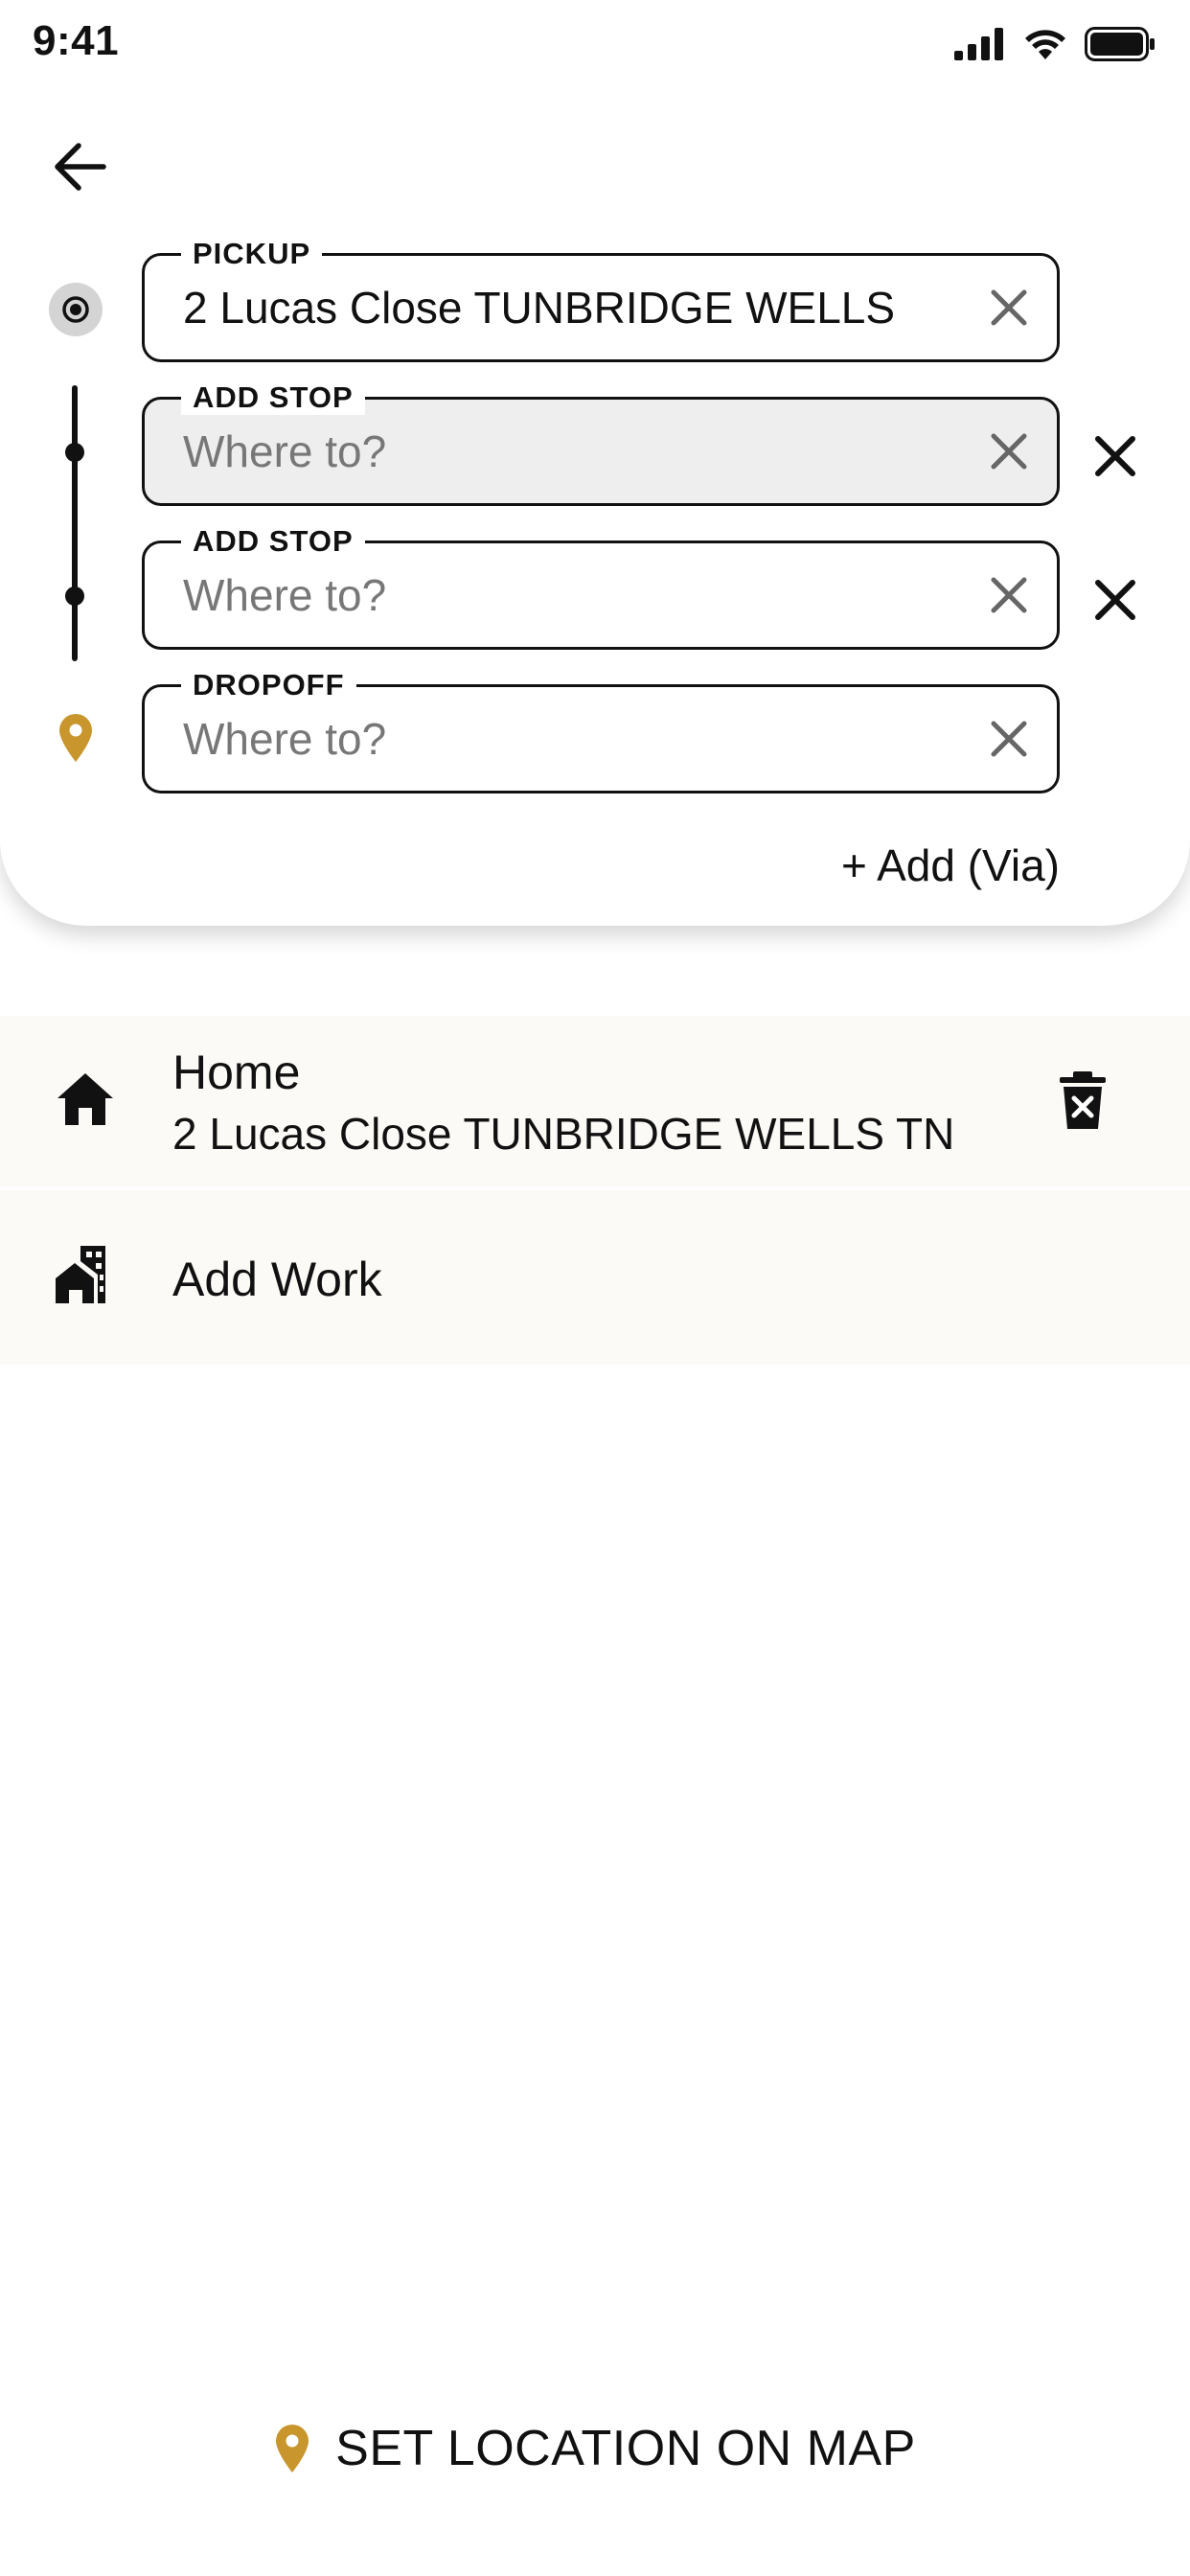 The image size is (1190, 2576). Describe the element at coordinates (563, 1134) in the screenshot. I see `saved-place-address: 2 Lucas Close TUNBRIDGE WELLS TN` at that location.